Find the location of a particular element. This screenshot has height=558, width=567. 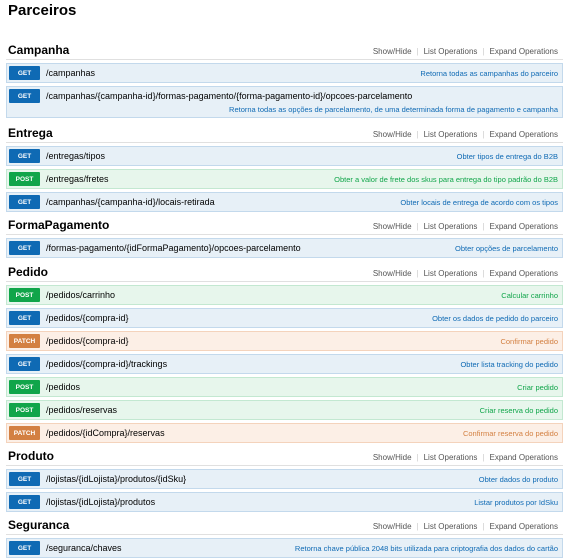

endpoint-description: Obter os dados de pedido do parceiro is located at coordinates (495, 318).